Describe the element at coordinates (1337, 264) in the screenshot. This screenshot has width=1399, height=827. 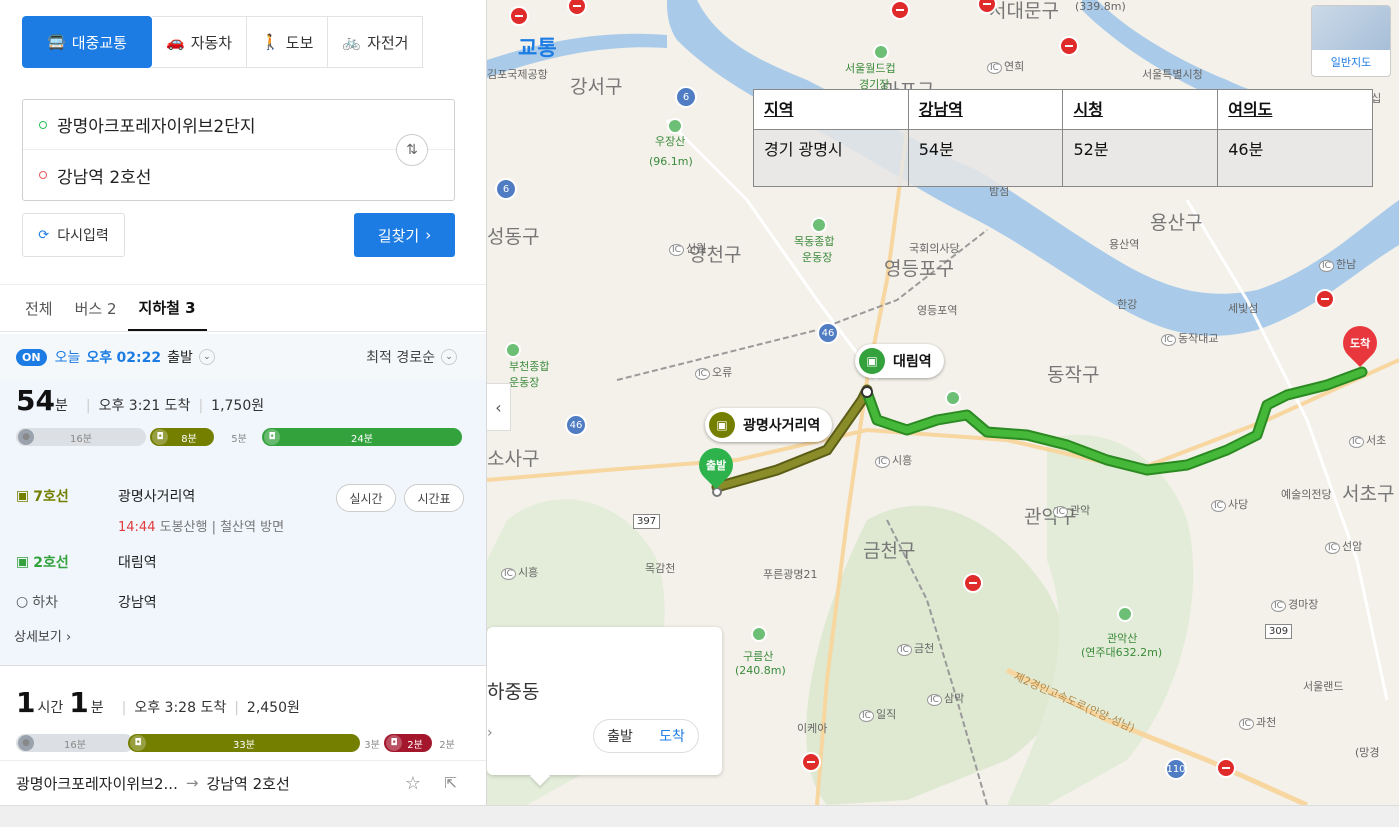
I see `ic-label: IC 한남` at that location.